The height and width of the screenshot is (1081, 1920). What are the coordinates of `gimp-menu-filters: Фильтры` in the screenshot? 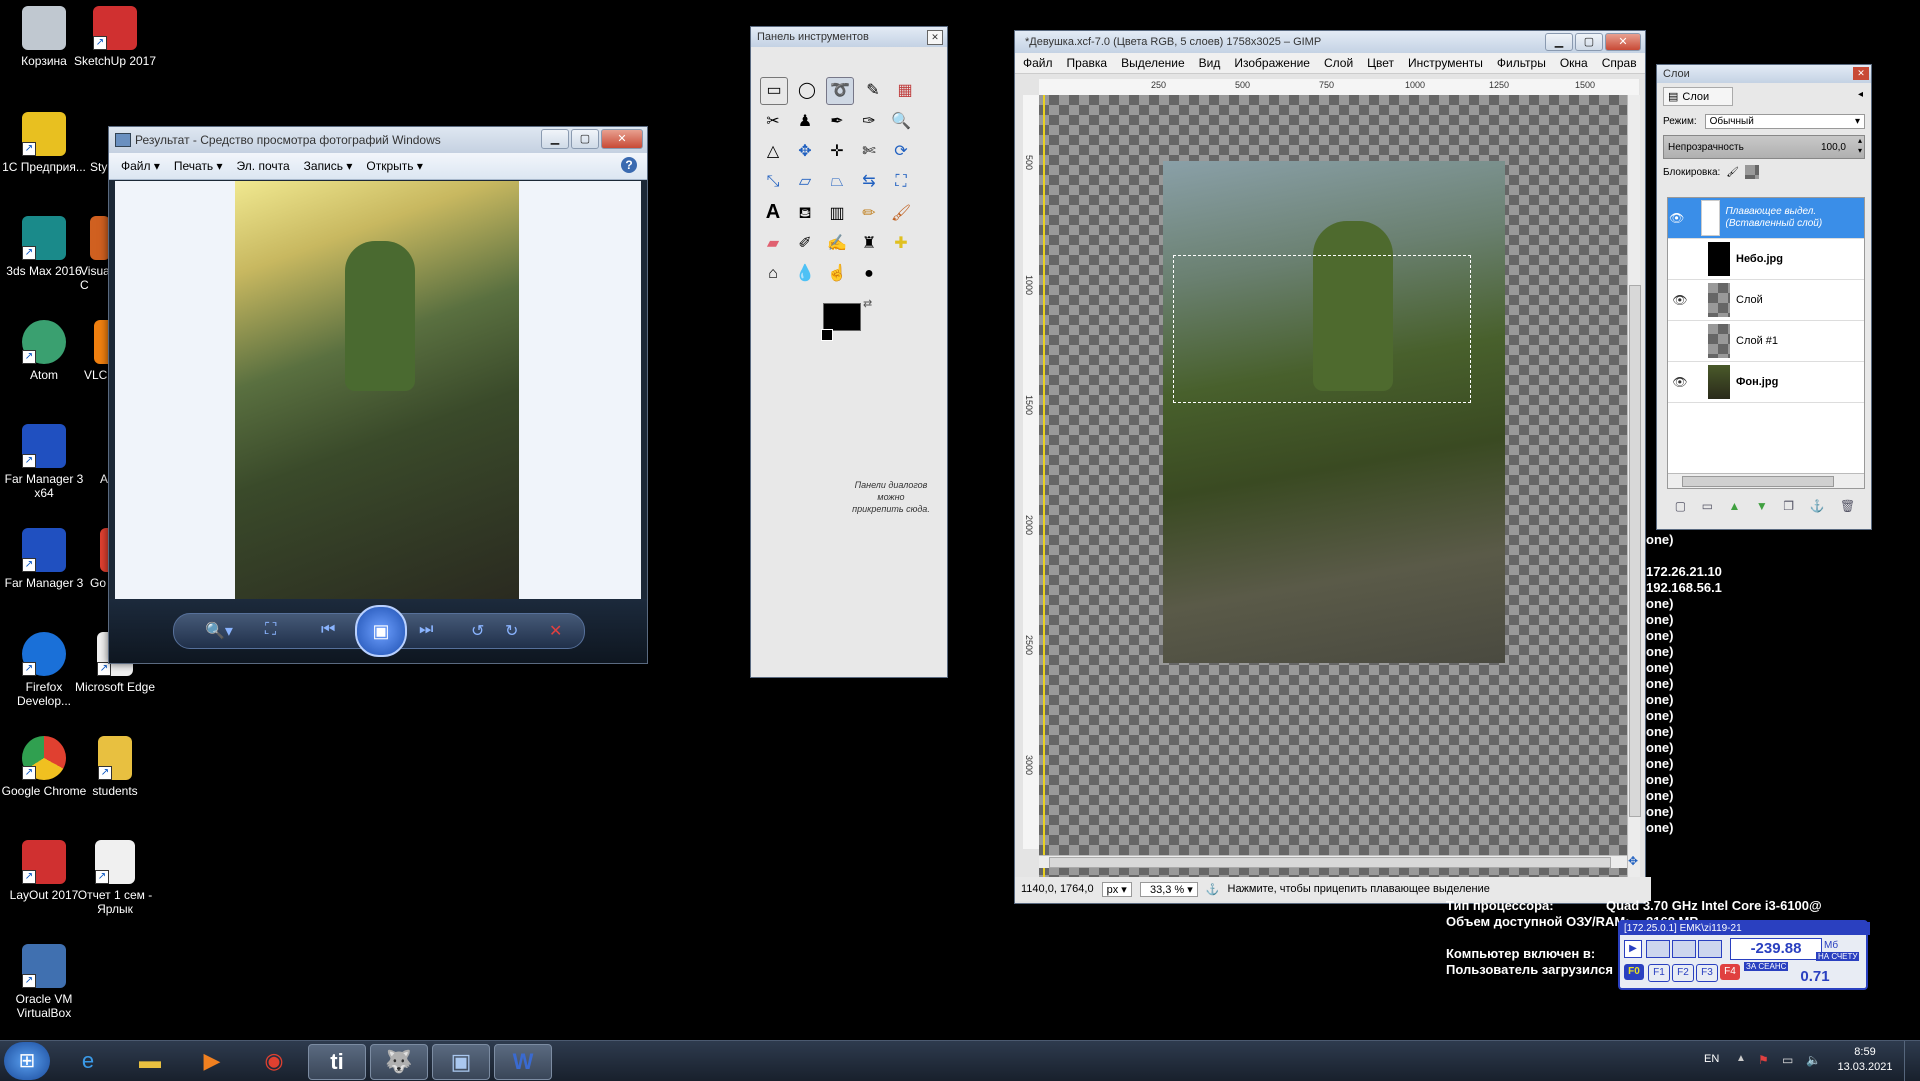 It's located at (1521, 63).